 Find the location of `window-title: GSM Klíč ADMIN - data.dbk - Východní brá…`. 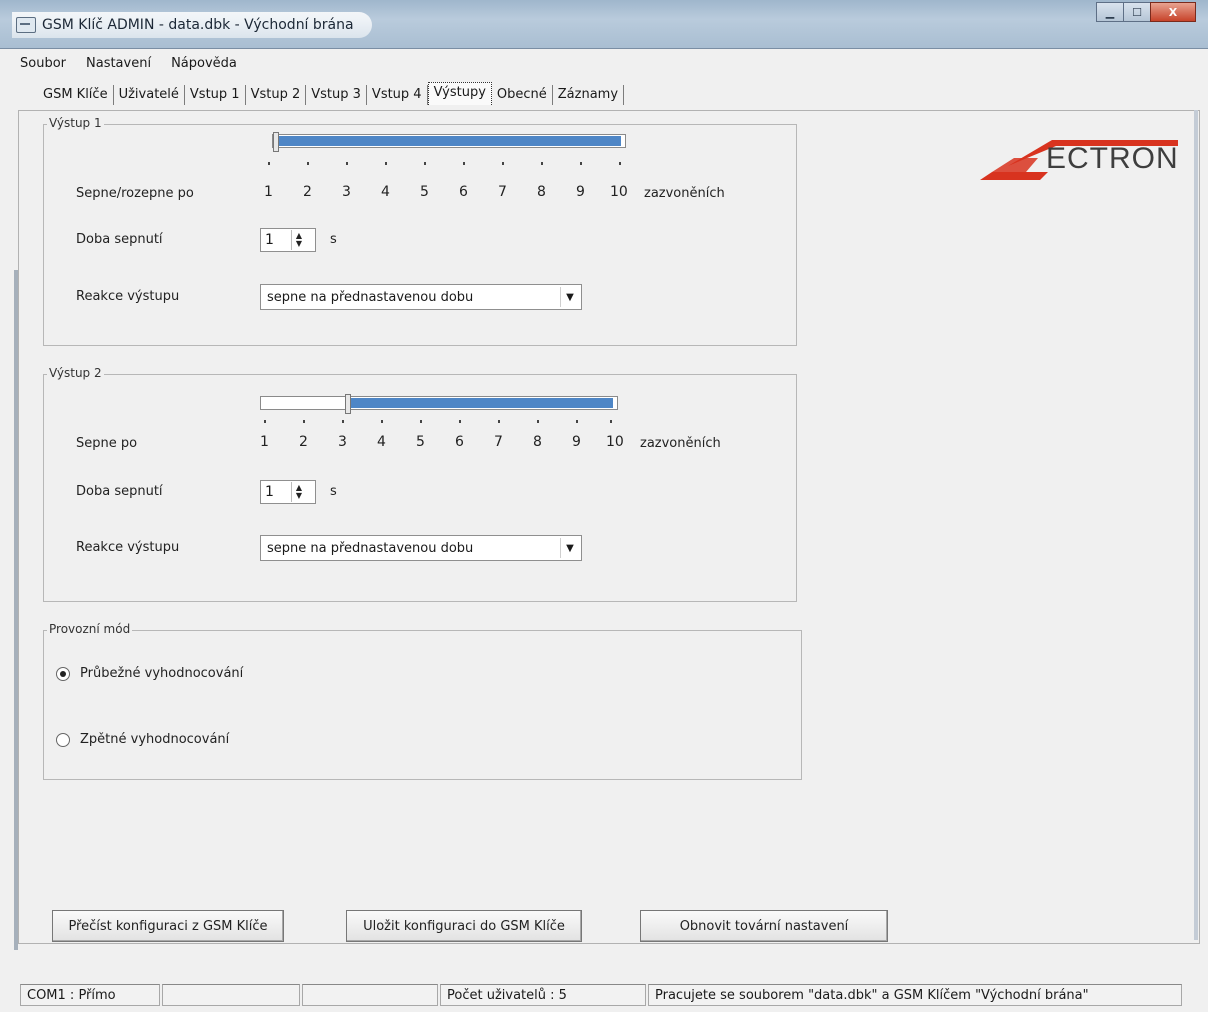

window-title: GSM Klíč ADMIN - data.dbk - Východní brá… is located at coordinates (198, 25).